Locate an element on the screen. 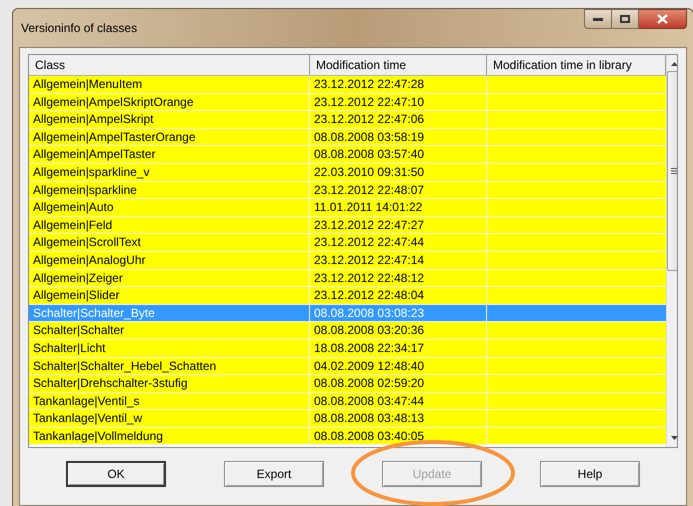 This screenshot has height=506, width=693. table-cell: Schalter|Schalter_Hebel_Schatten is located at coordinates (169, 366).